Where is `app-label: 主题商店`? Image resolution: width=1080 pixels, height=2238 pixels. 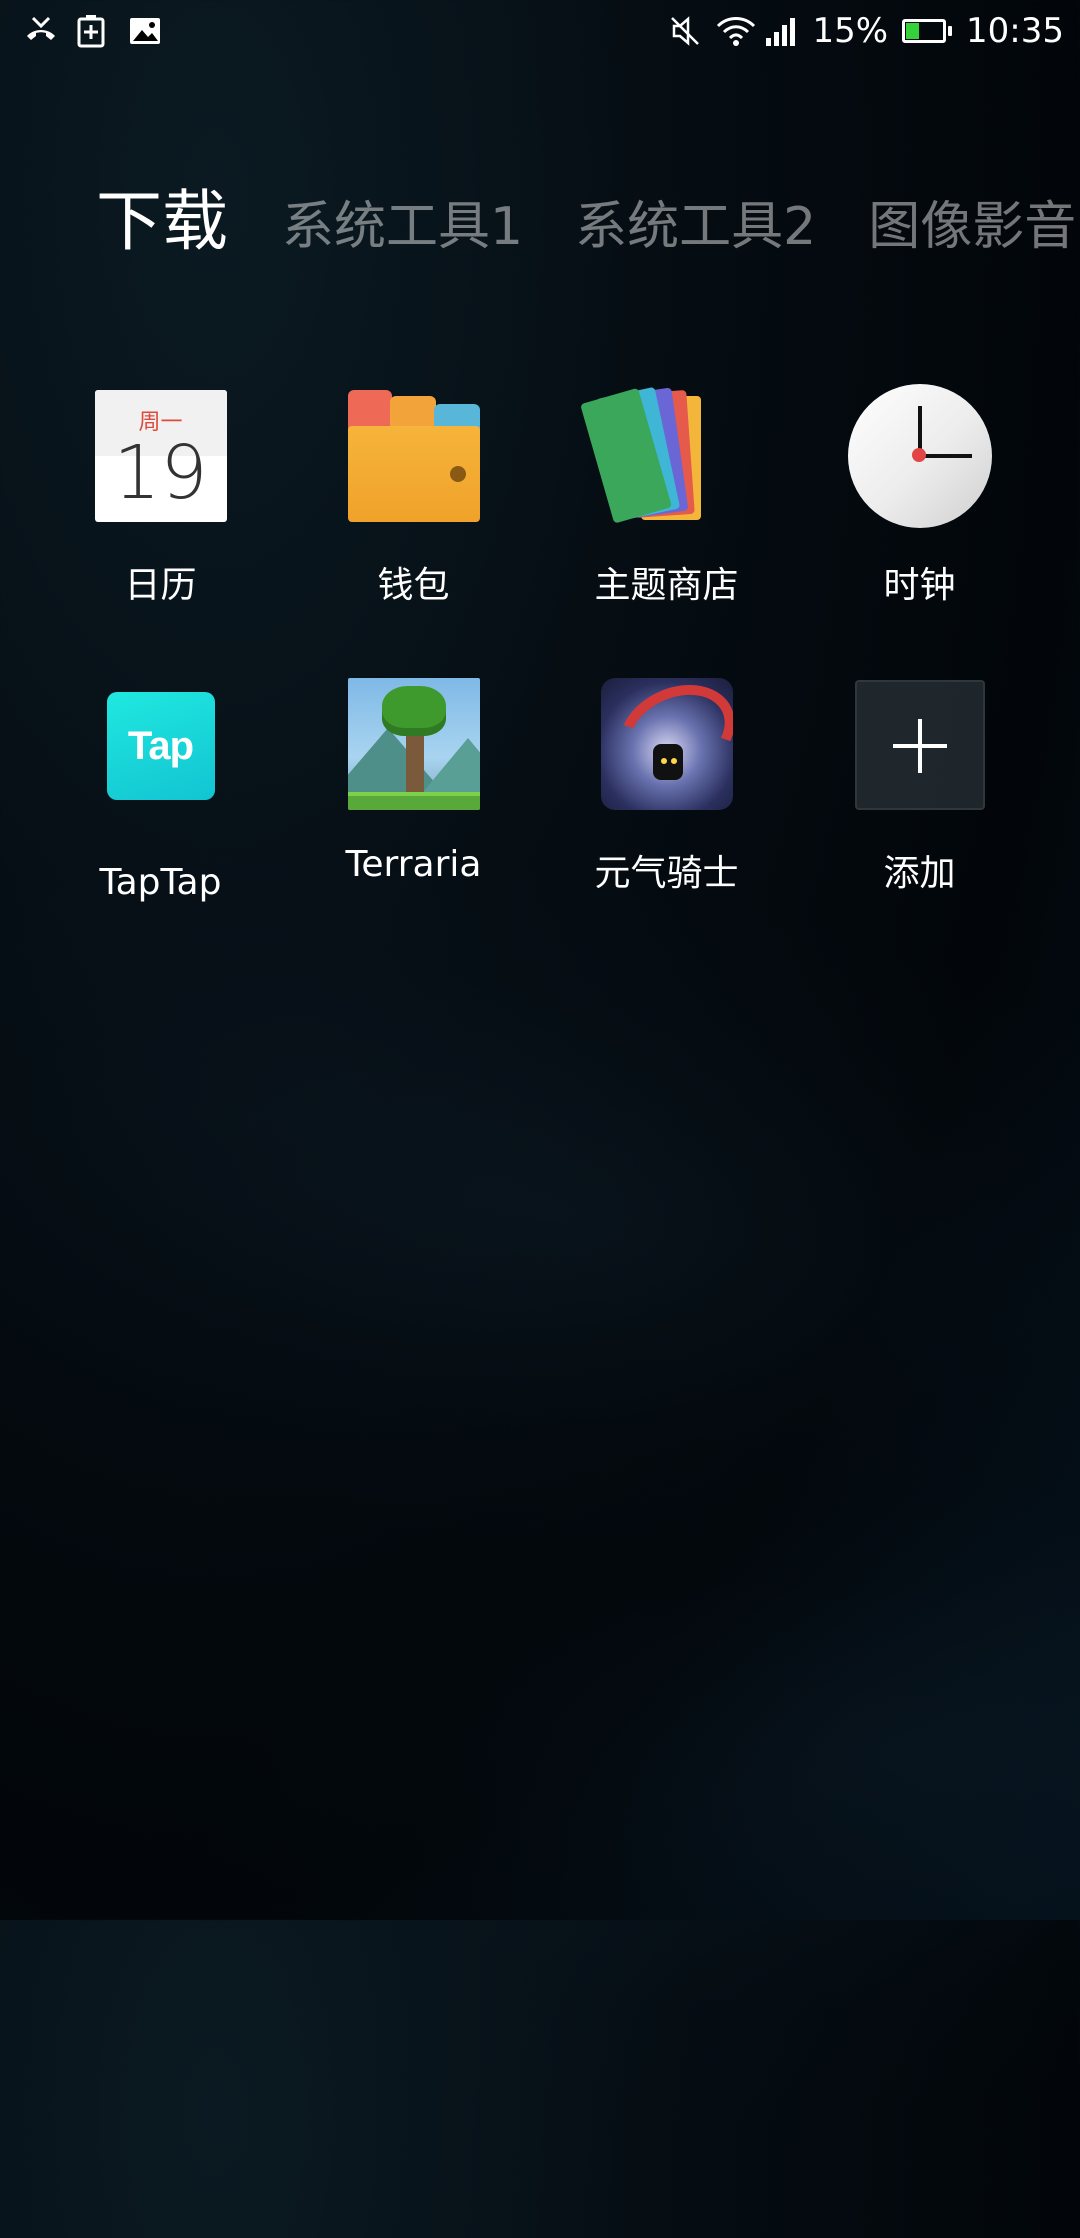
app-label: 主题商店 is located at coordinates (666, 585).